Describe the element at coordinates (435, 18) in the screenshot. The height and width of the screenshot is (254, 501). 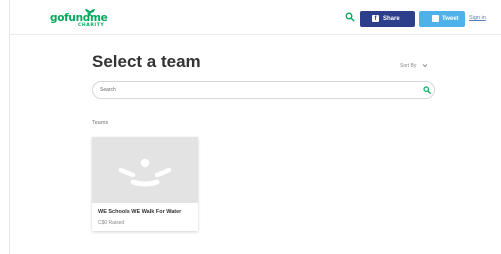
I see `twitter-icon` at that location.